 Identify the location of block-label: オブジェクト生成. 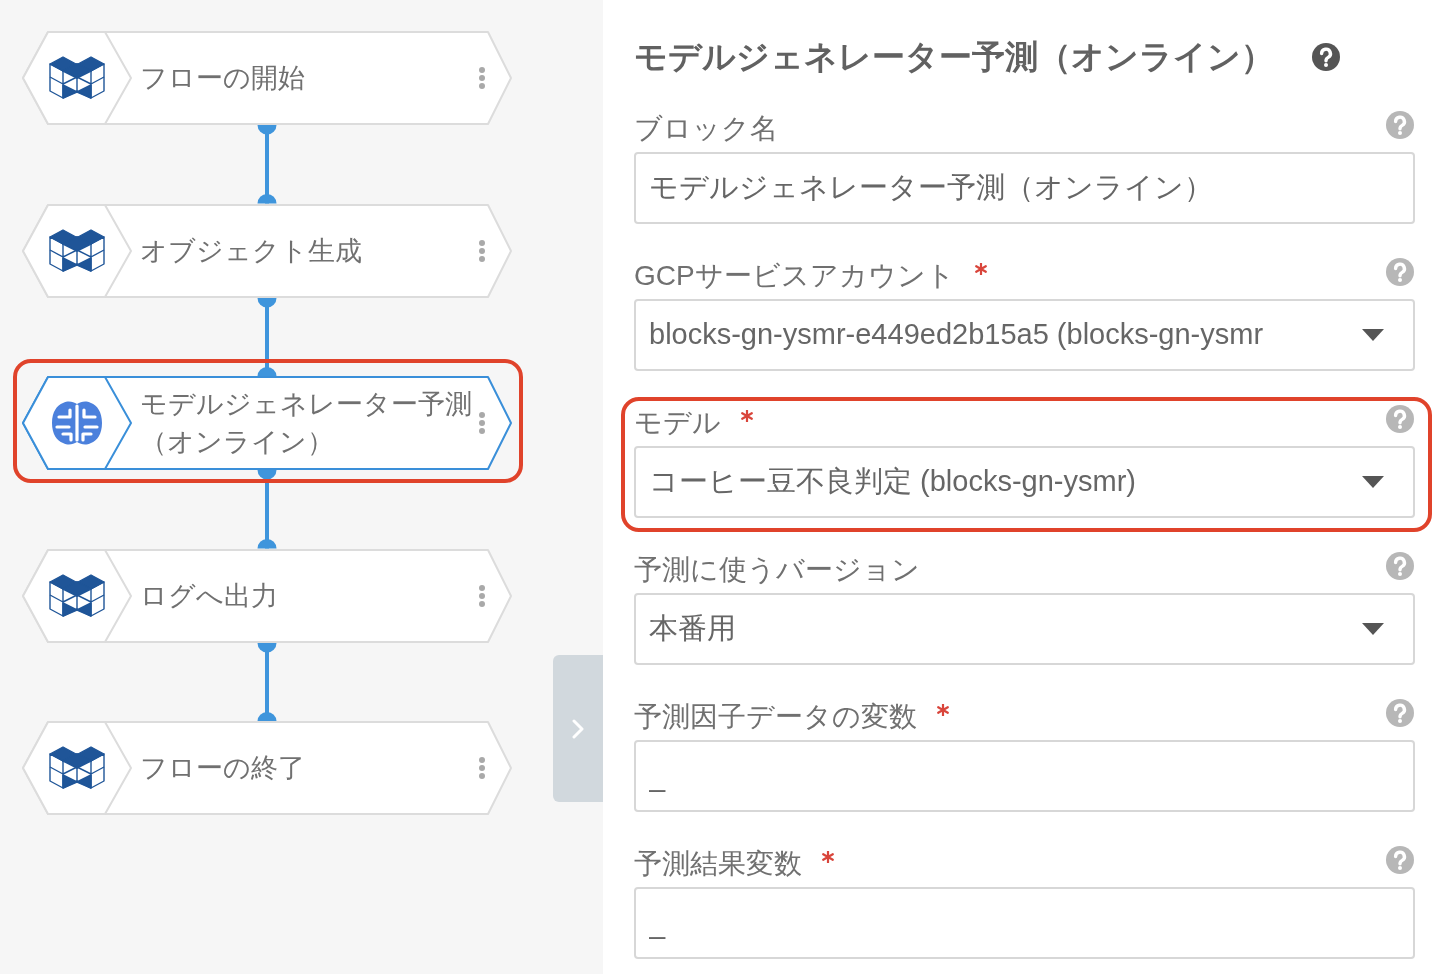
(251, 251).